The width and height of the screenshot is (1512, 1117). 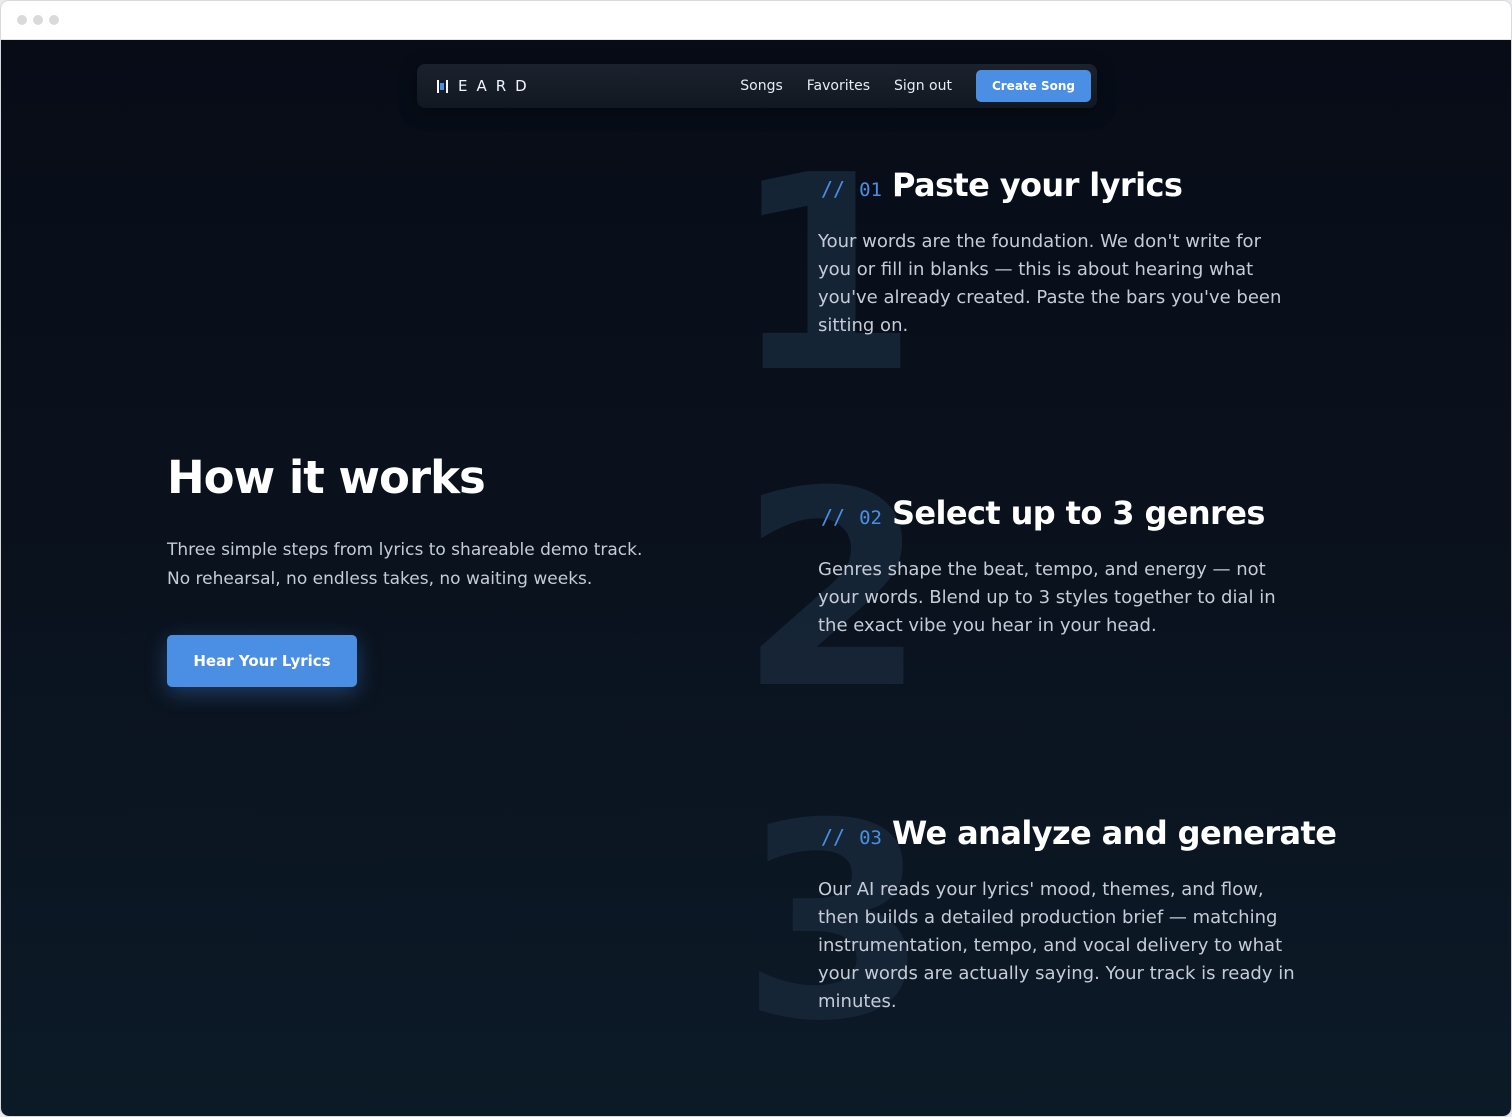 I want to click on nav-links: Songs Favorites Sign out Create Song, so click(x=915, y=86).